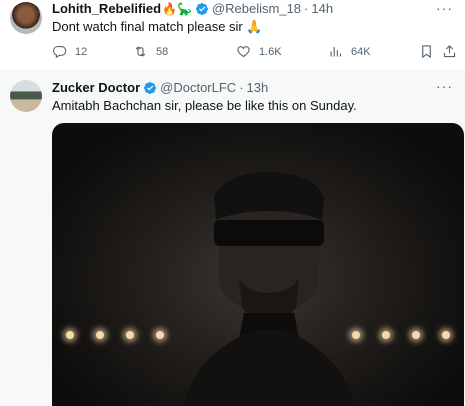  Describe the element at coordinates (162, 51) in the screenshot. I see `retweet-count: 58` at that location.